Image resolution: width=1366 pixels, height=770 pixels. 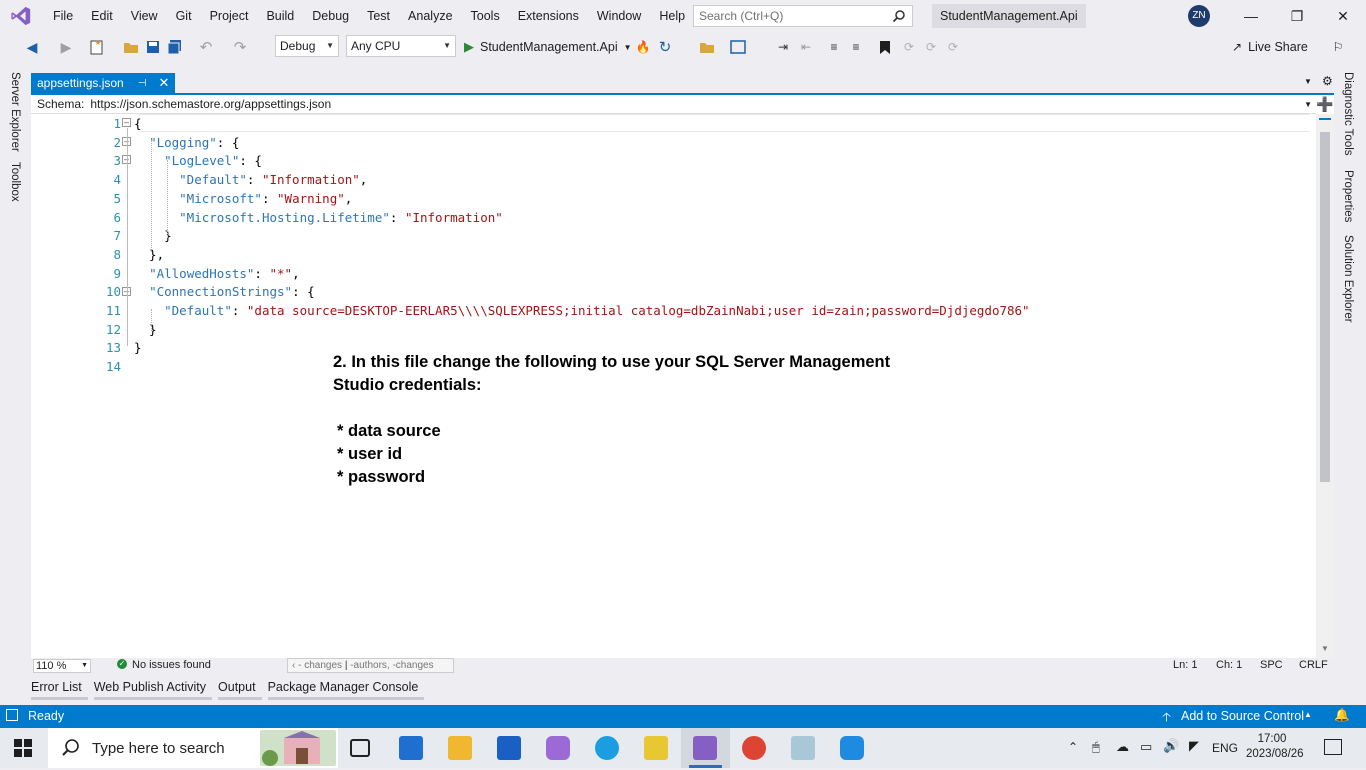 I want to click on tab-error-list: Error List, so click(x=59, y=689).